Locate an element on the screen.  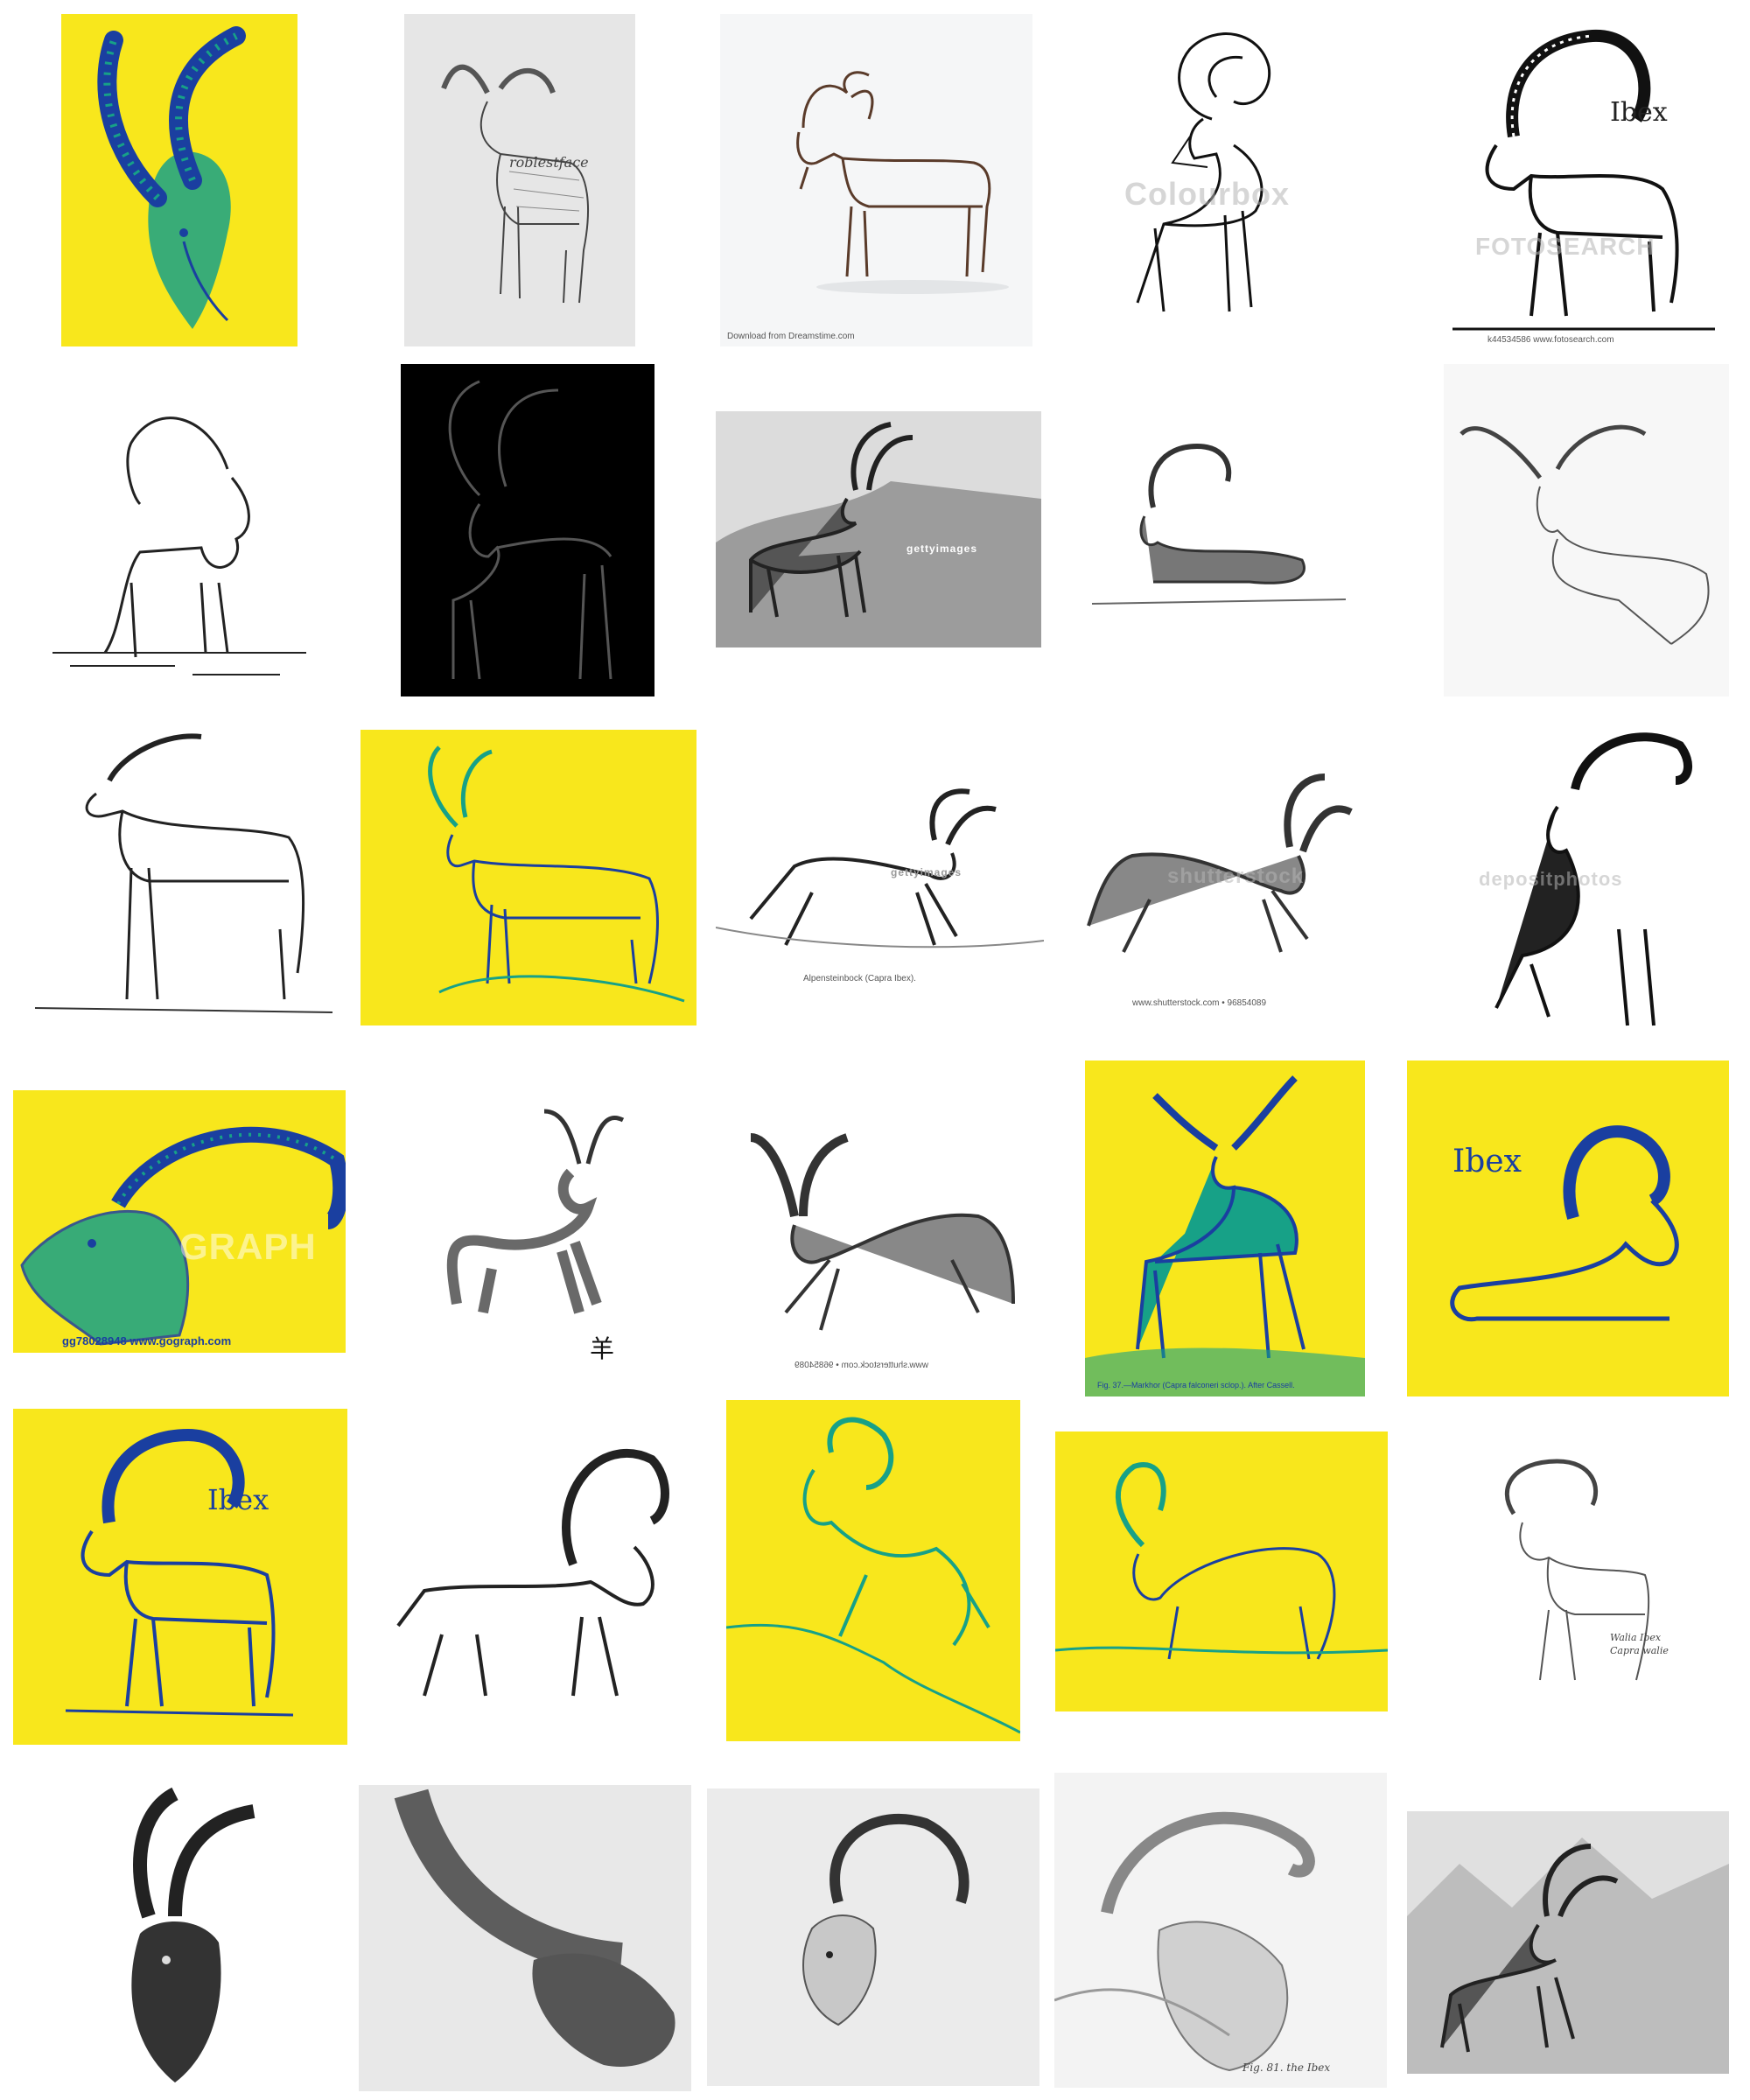
tile-pencil-ibex: roblestface is located at coordinates (519, 180).